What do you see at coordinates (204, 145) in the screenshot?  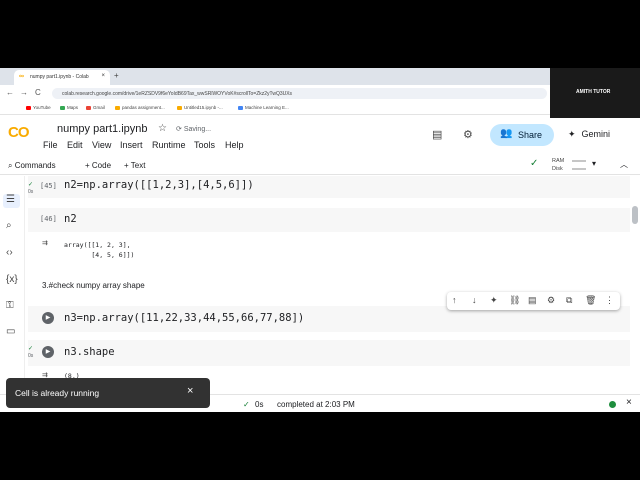 I see `menu-tools: Tools` at bounding box center [204, 145].